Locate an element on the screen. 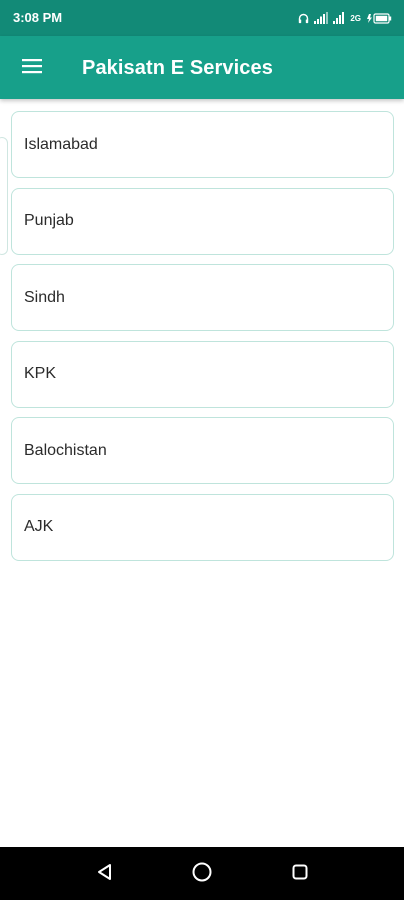 This screenshot has height=900, width=404. province-item-sindh: Sindh is located at coordinates (202, 297).